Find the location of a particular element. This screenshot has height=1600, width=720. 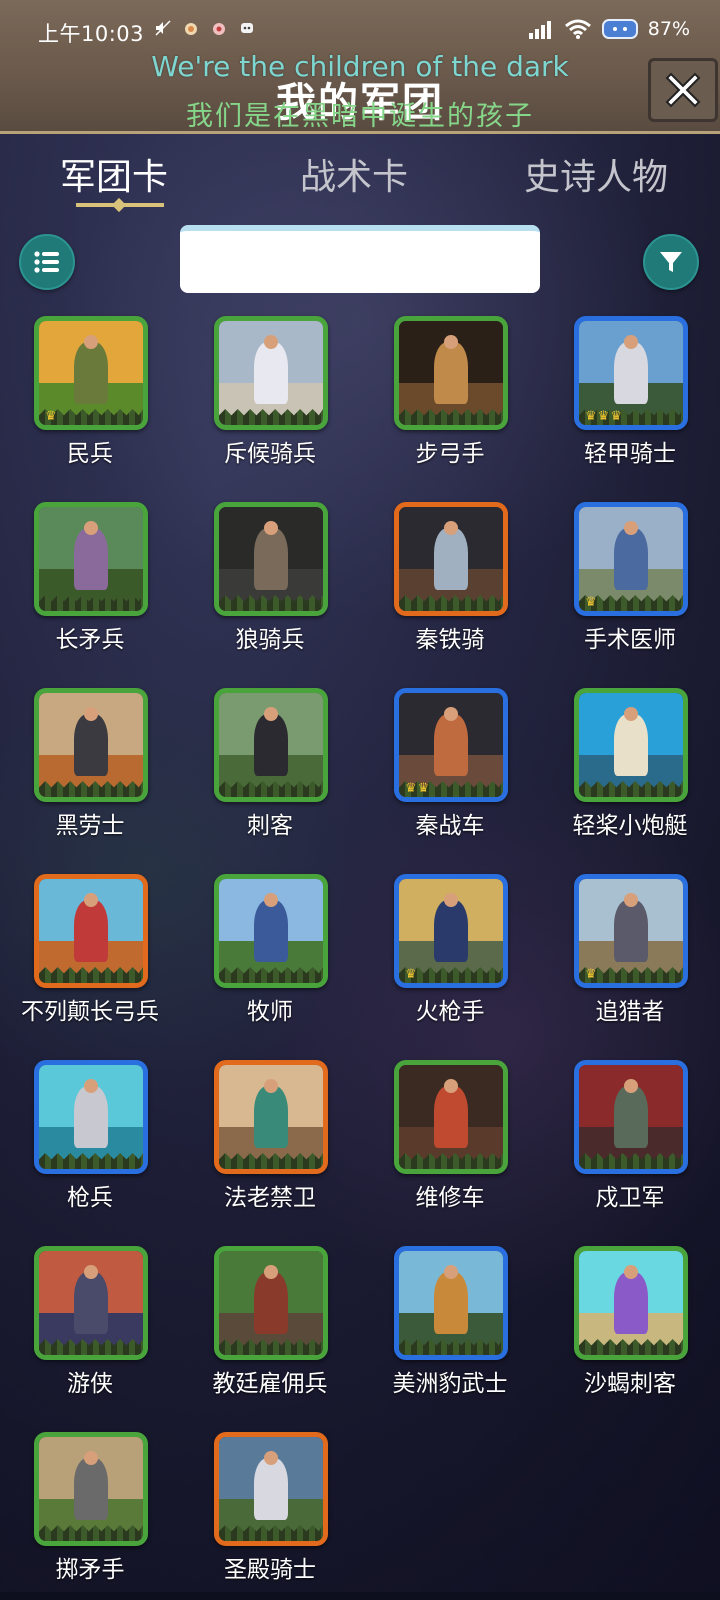

tab-legion-cards: 军团卡 is located at coordinates (114, 176).